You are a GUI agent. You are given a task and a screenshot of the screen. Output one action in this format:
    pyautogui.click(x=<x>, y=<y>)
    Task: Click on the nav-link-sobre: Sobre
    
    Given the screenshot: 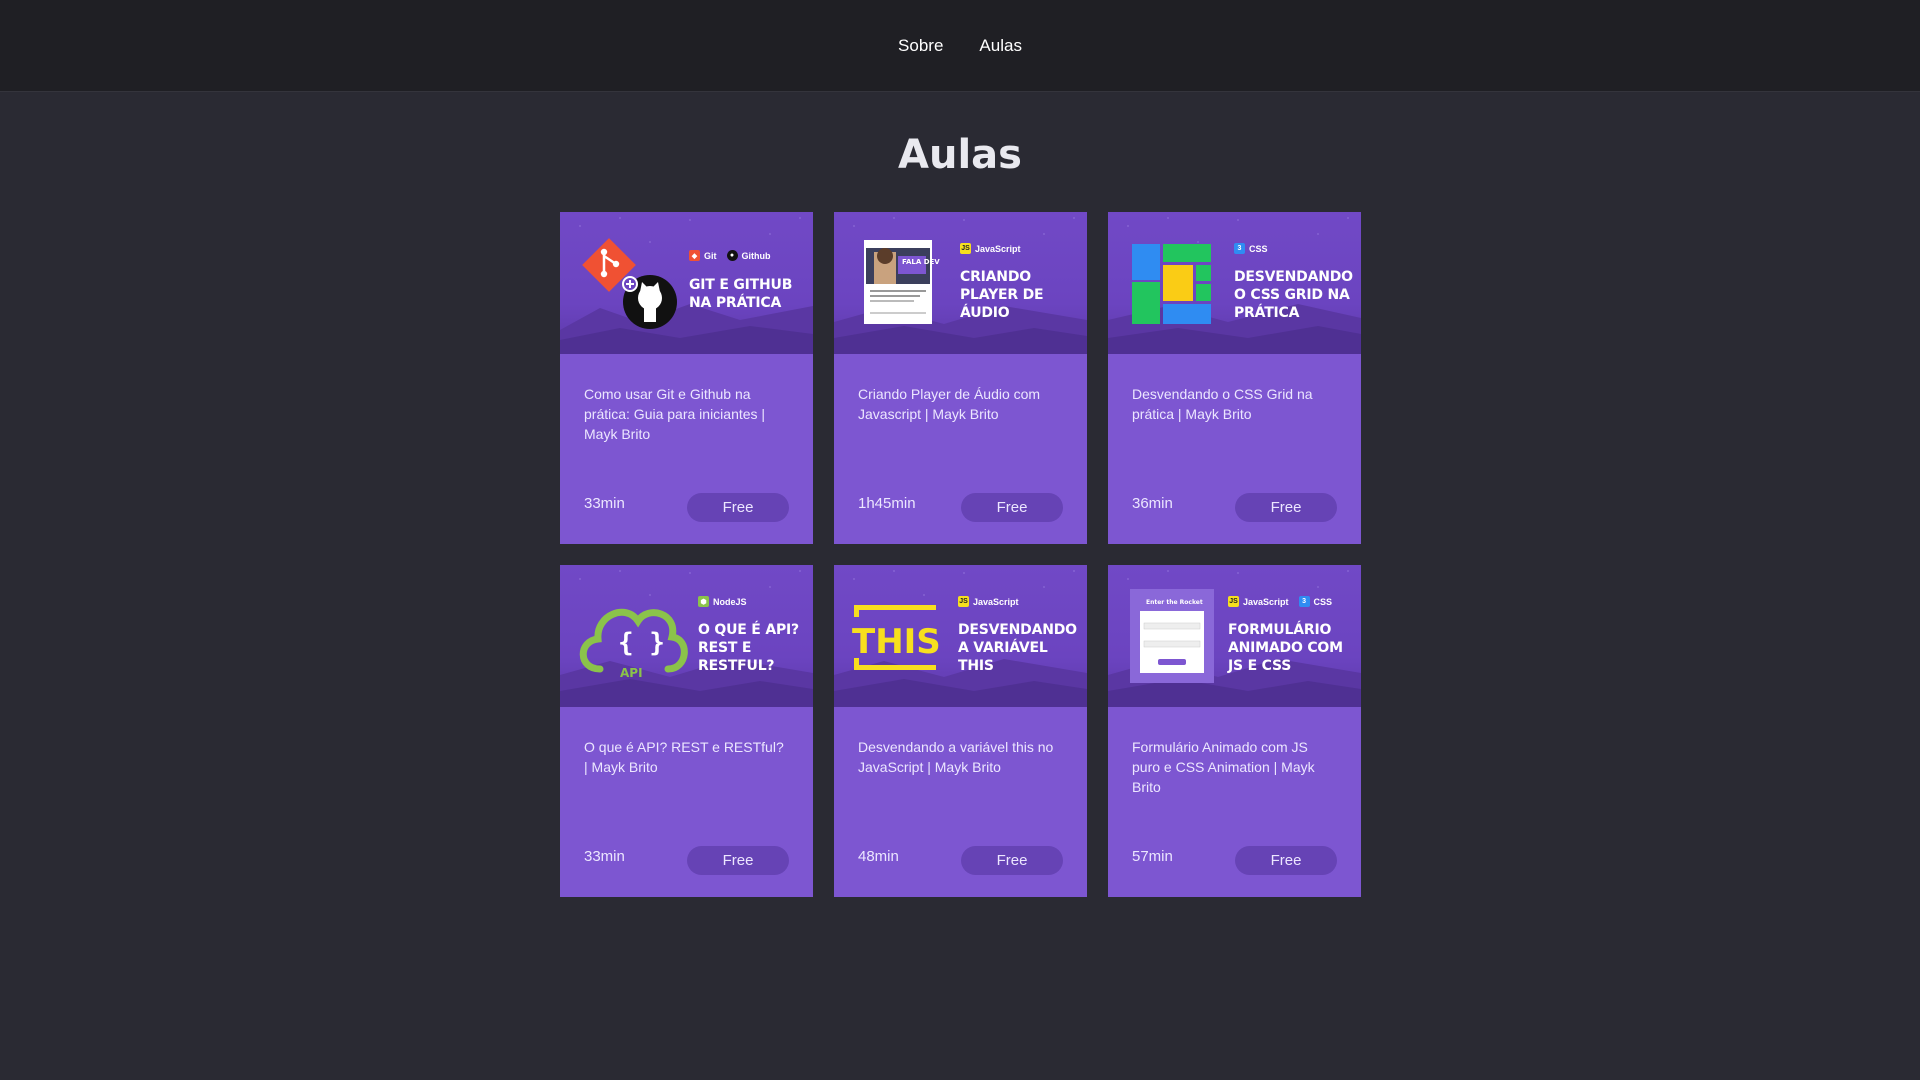 What is the action you would take?
    pyautogui.click(x=920, y=46)
    